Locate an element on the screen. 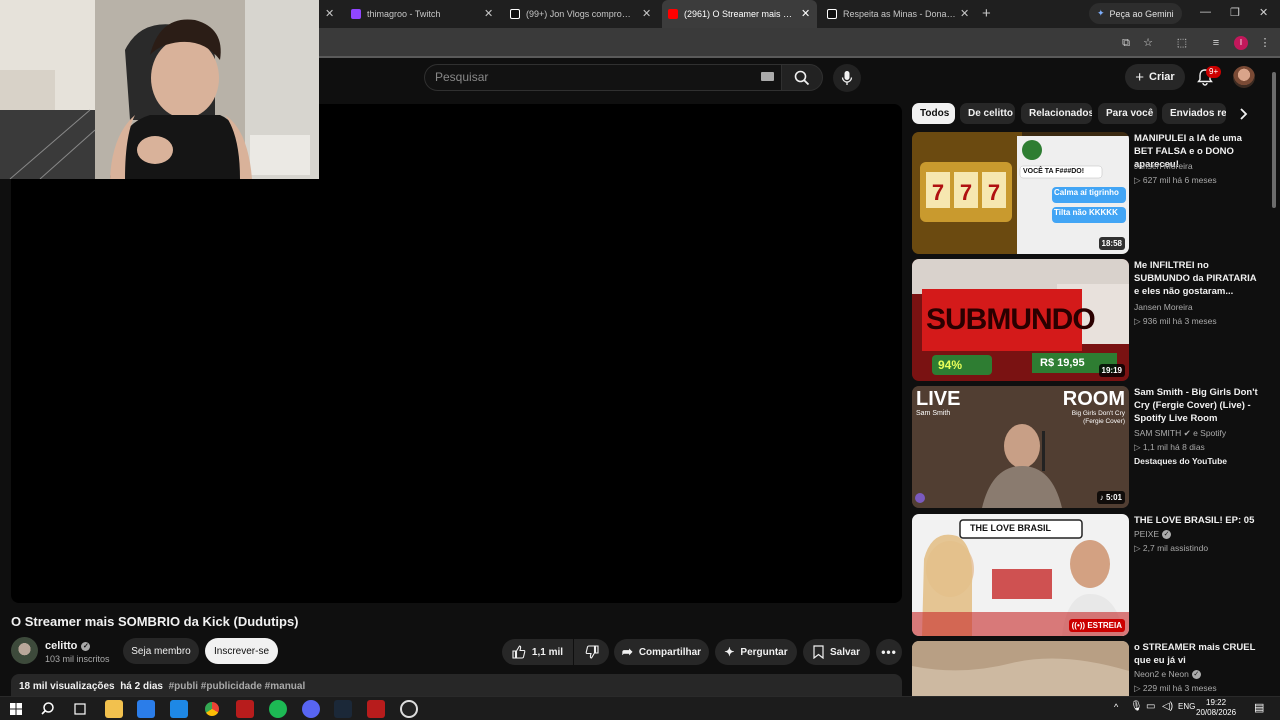 Image resolution: width=1280 pixels, height=720 pixels. install-app-icon: ⧉ is located at coordinates (1126, 43).